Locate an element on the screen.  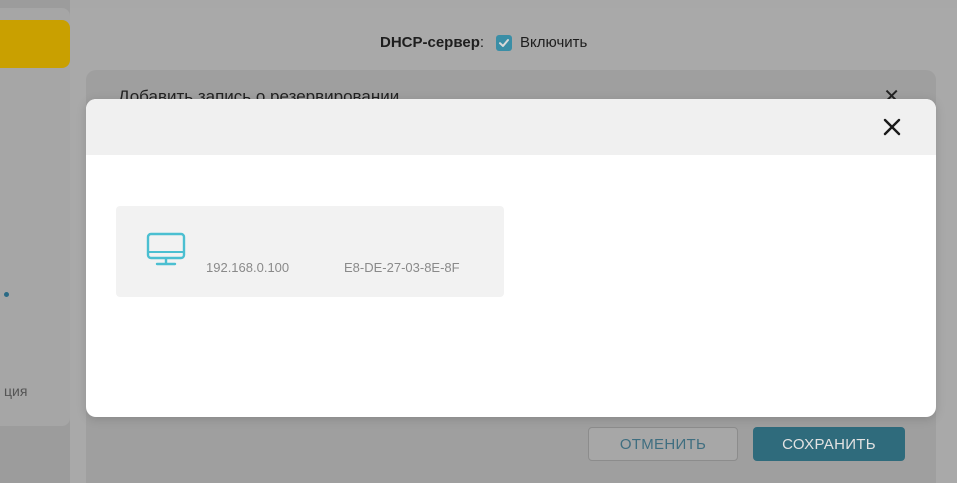
checkmark-icon is located at coordinates (504, 42).